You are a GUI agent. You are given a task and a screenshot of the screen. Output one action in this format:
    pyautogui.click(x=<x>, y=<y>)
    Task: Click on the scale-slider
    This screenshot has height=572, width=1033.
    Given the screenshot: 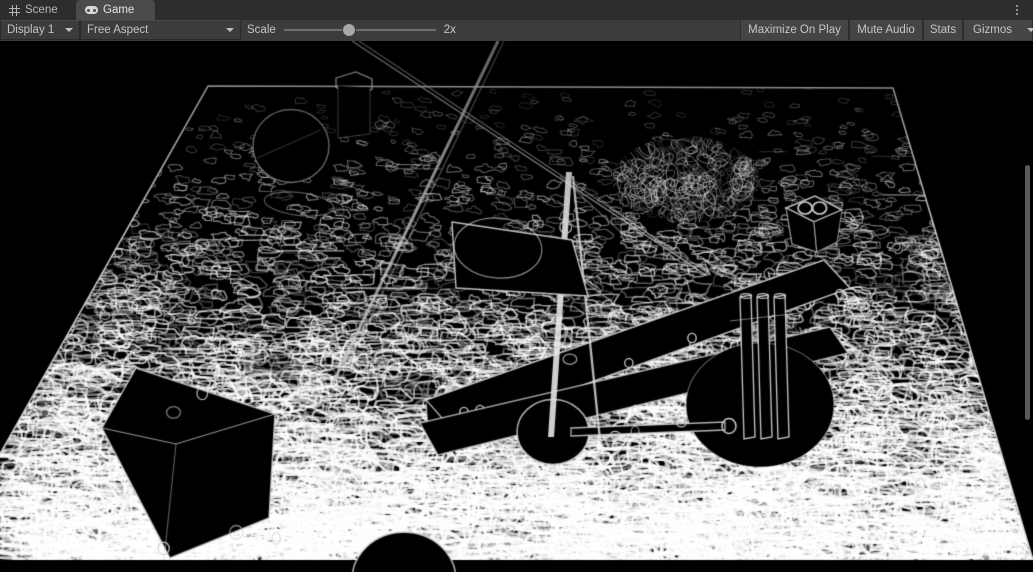 What is the action you would take?
    pyautogui.click(x=359, y=30)
    